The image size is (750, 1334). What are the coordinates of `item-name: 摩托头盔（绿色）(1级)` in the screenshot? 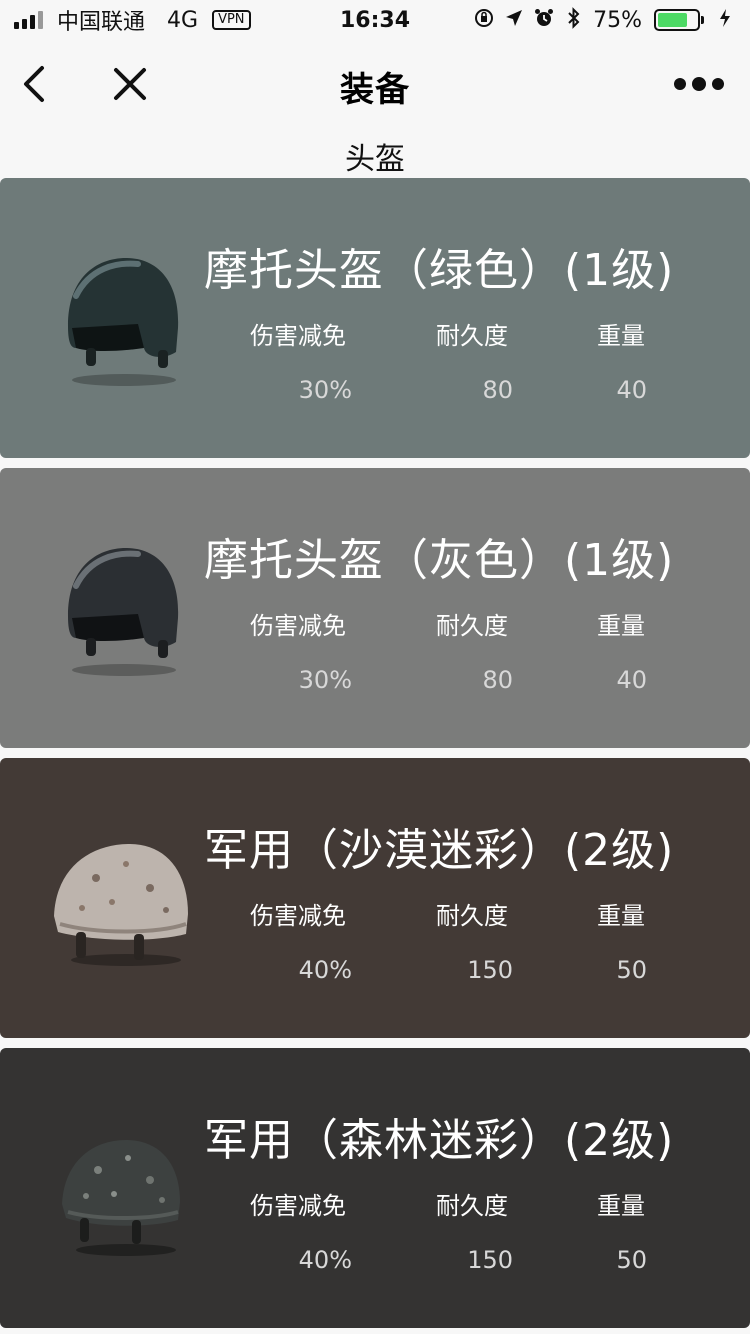 It's located at (439, 270).